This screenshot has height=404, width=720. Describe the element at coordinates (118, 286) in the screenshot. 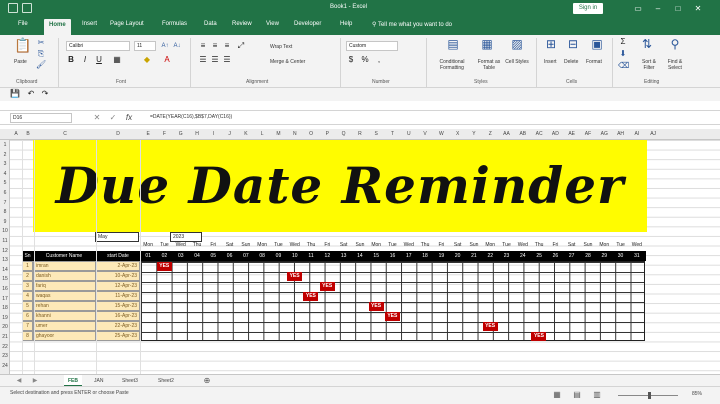

I see `start-date-cell: 12-Apr-23` at that location.